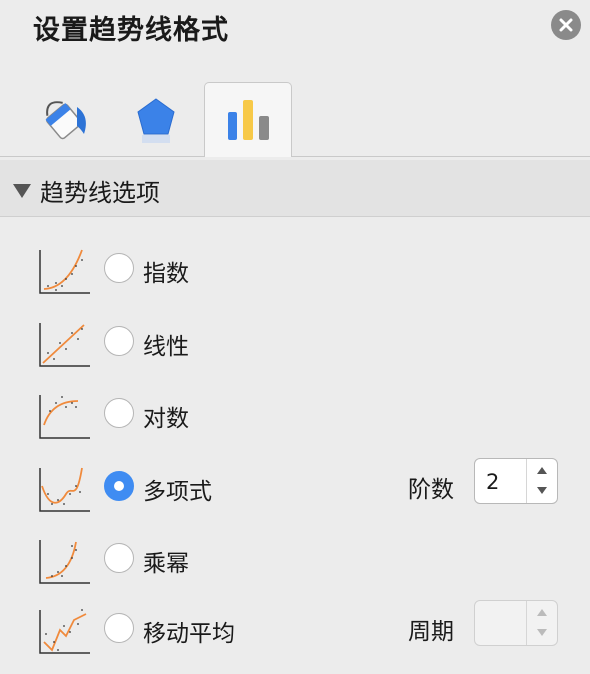 The height and width of the screenshot is (674, 590). What do you see at coordinates (119, 341) in the screenshot?
I see `radio-linear` at bounding box center [119, 341].